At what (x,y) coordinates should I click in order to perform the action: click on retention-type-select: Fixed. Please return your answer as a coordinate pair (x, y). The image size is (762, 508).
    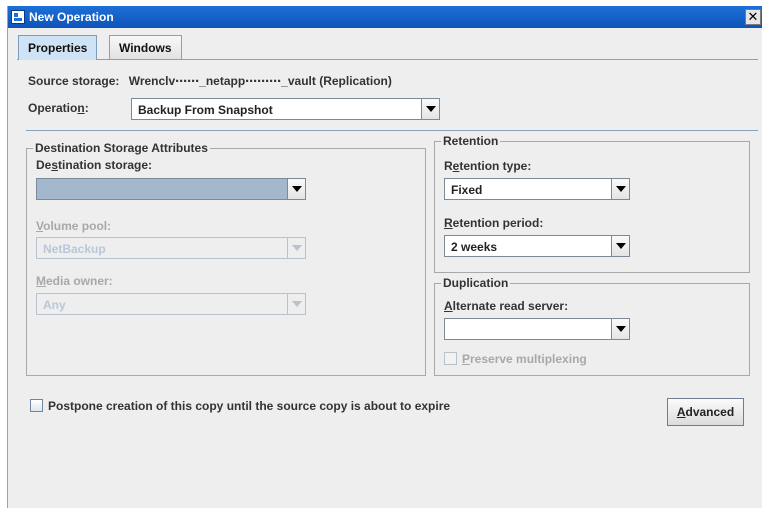
    Looking at the image, I should click on (537, 189).